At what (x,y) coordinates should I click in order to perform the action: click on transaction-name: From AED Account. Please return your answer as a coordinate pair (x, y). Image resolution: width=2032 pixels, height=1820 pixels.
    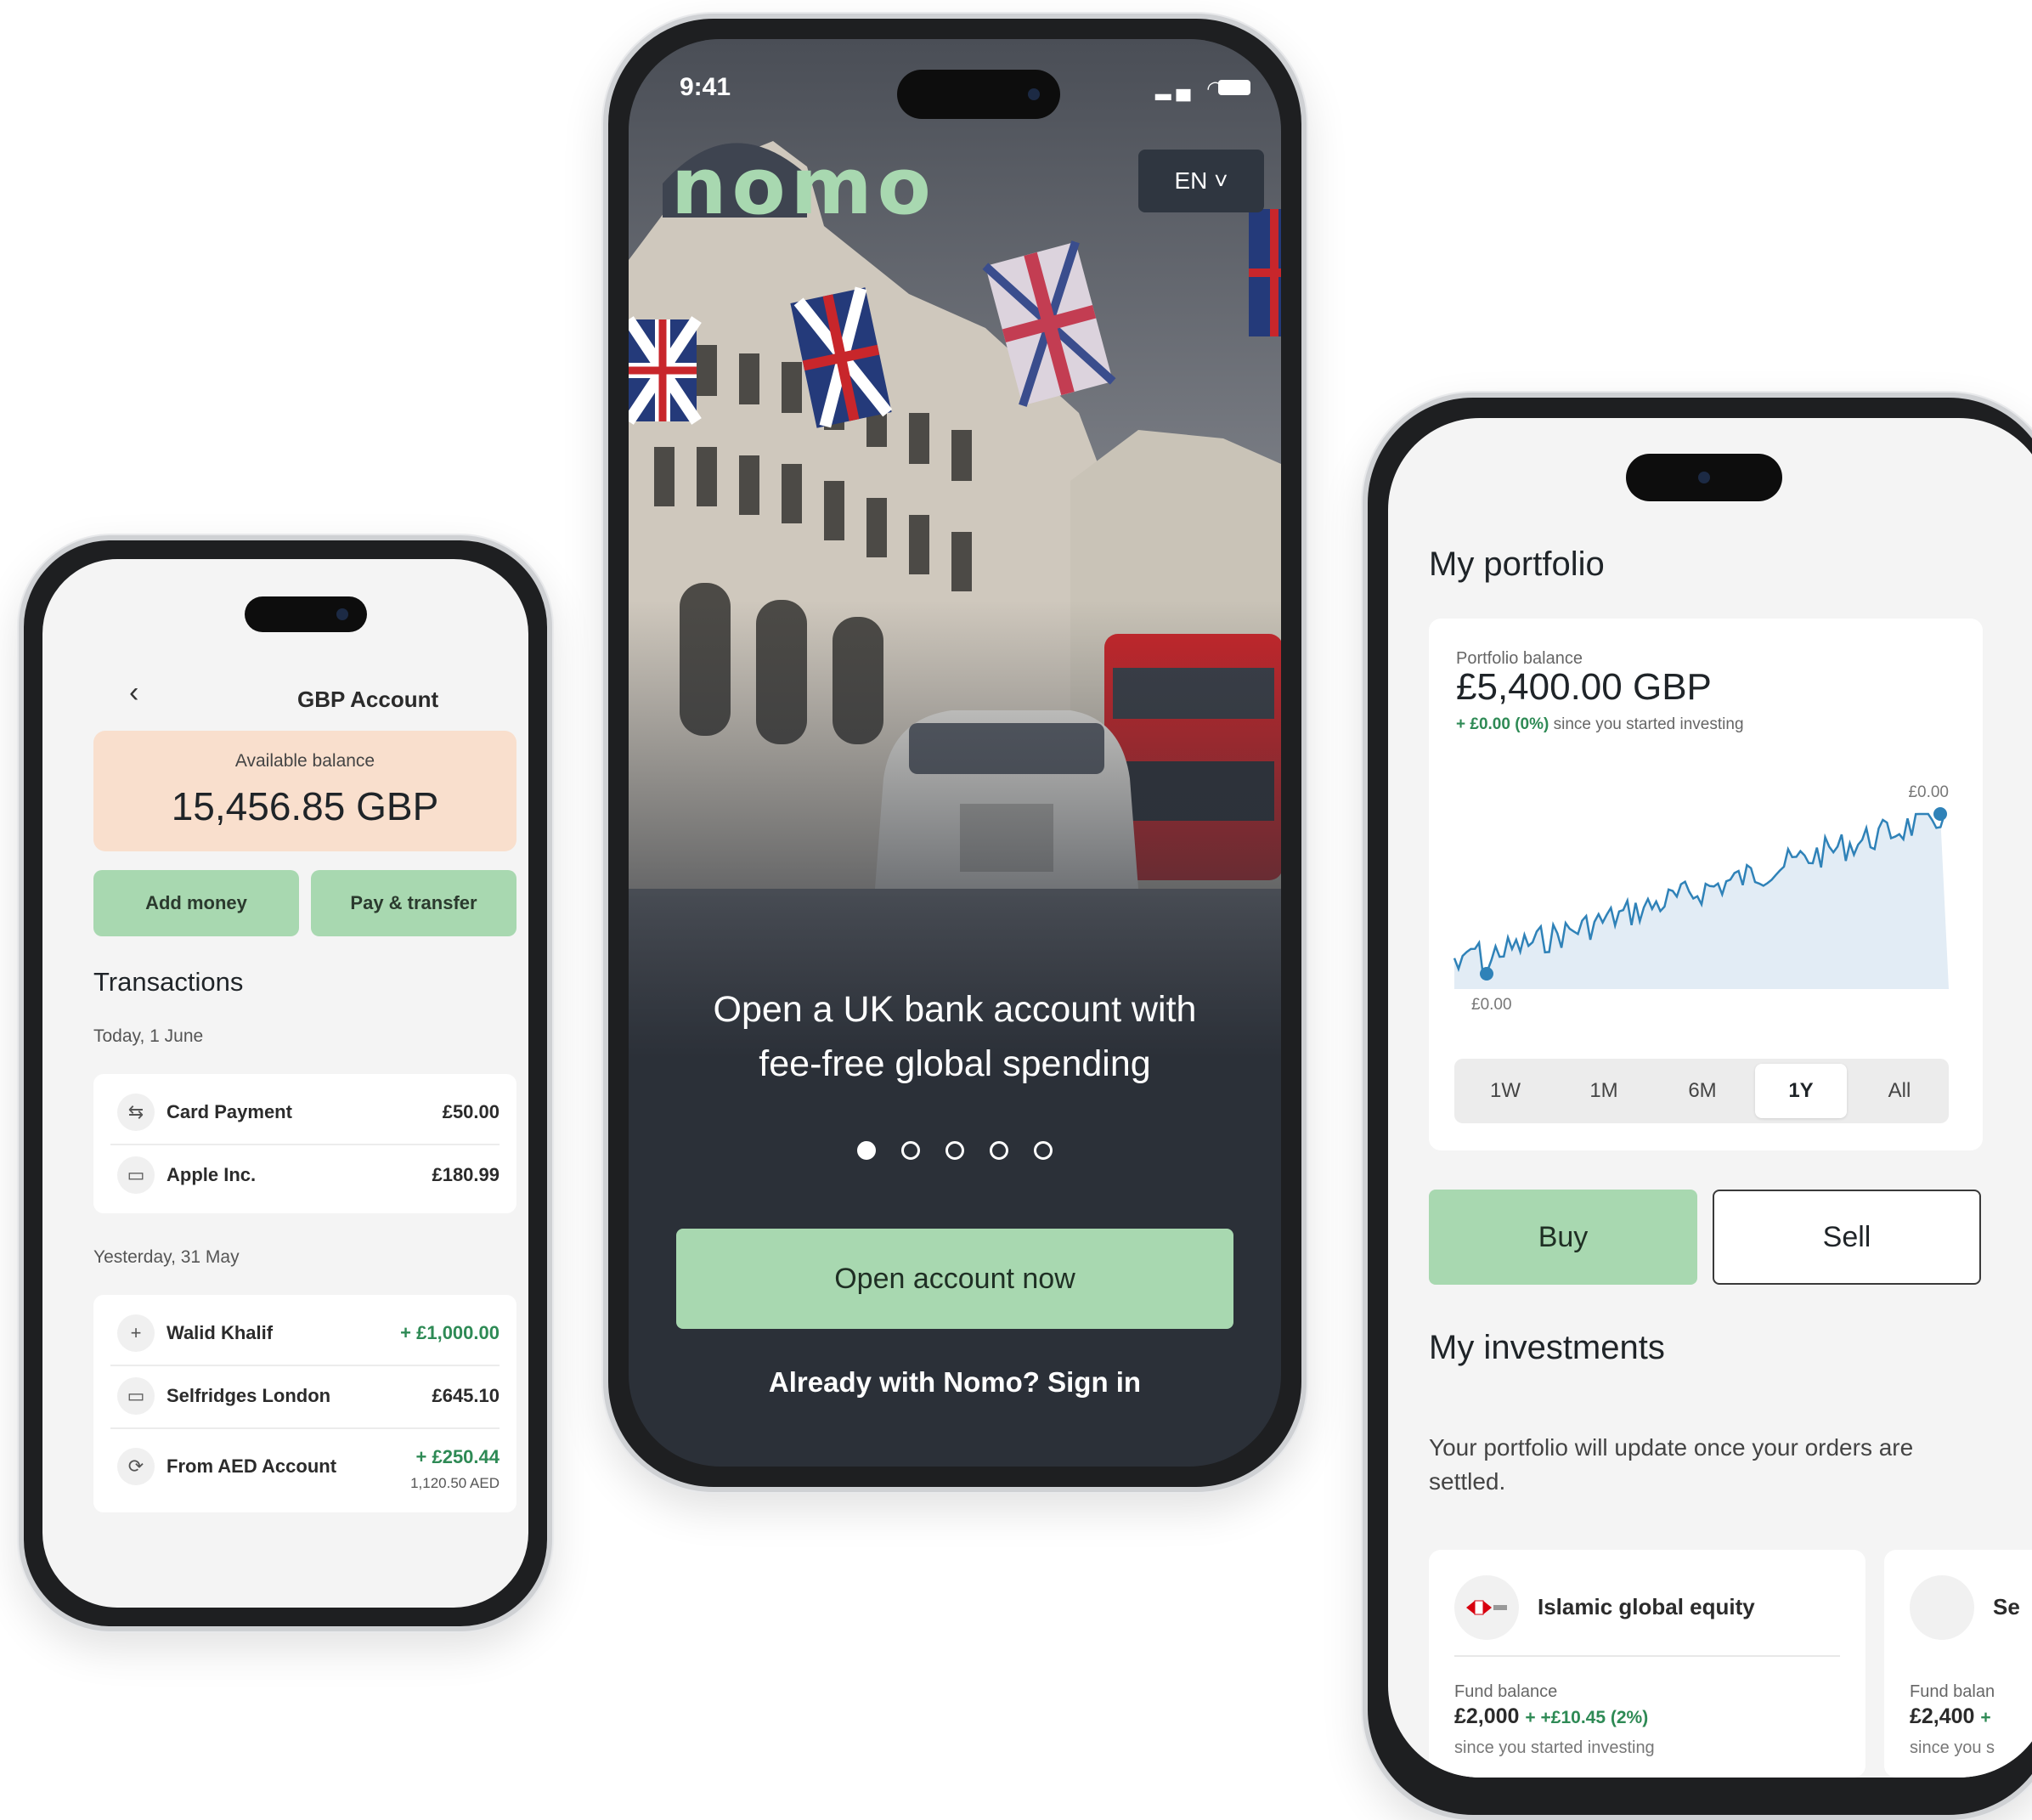
    Looking at the image, I should click on (252, 1466).